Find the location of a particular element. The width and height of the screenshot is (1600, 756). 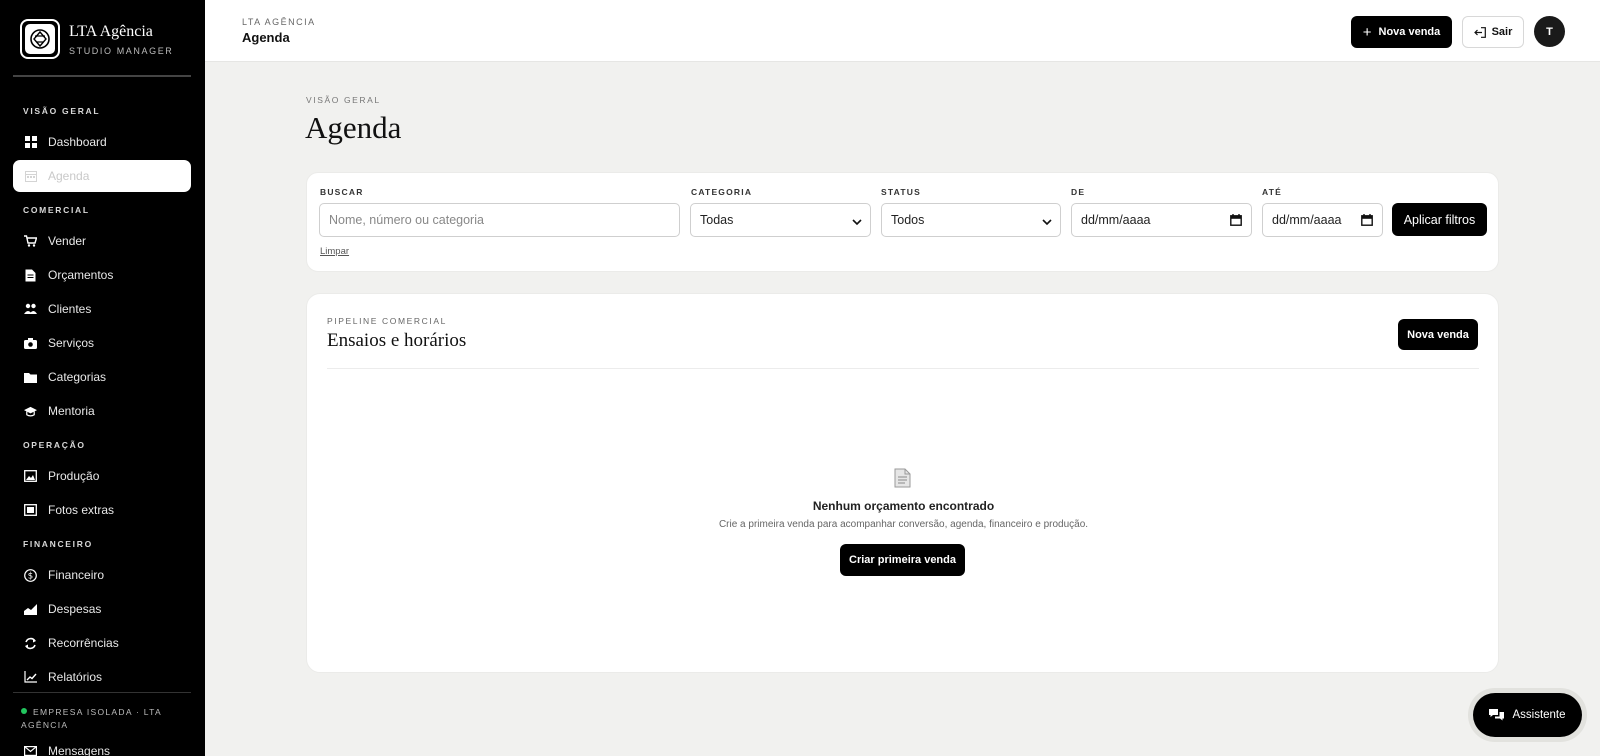

nav-section-title: VISÃO GERAL is located at coordinates (62, 111).